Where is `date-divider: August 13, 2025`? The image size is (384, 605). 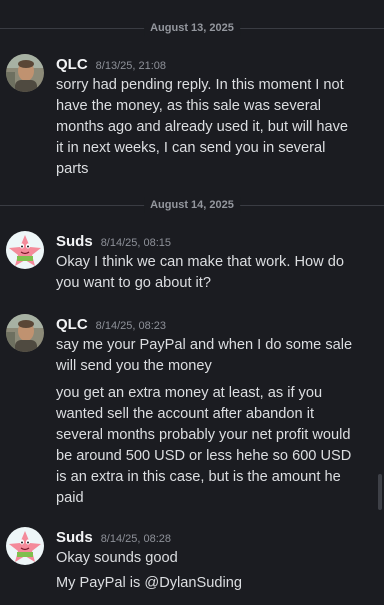
date-divider: August 13, 2025 is located at coordinates (192, 28).